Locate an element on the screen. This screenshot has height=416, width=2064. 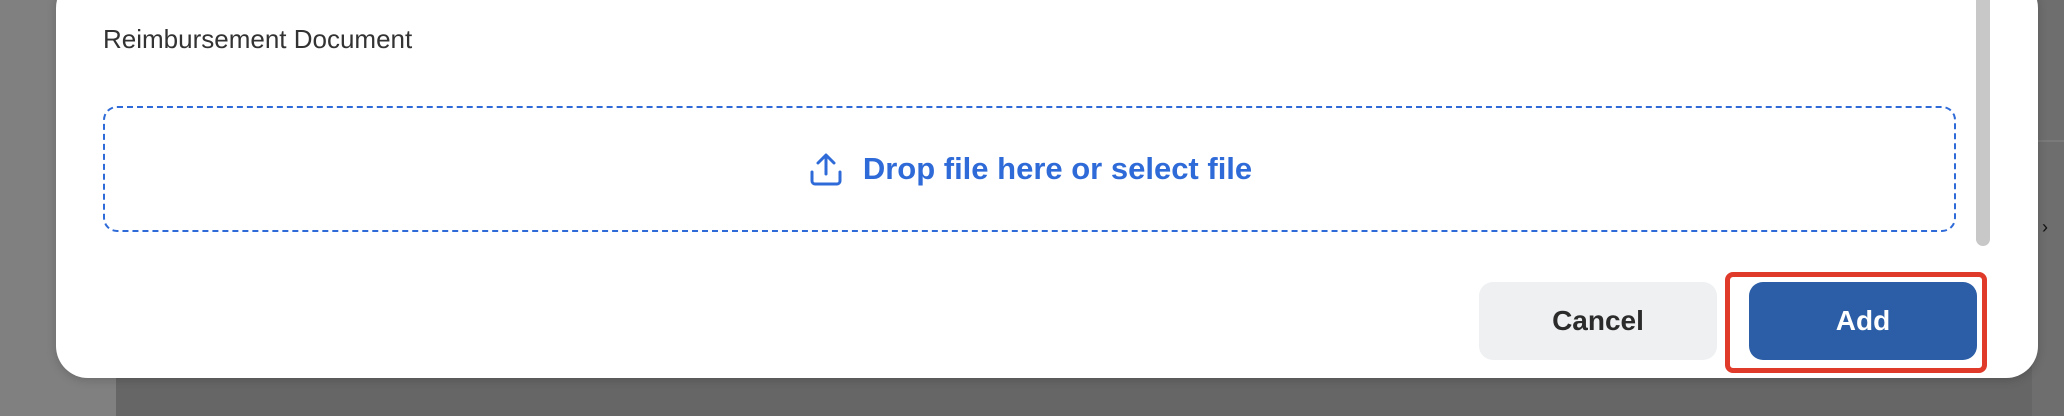
add-button: Add is located at coordinates (1863, 321).